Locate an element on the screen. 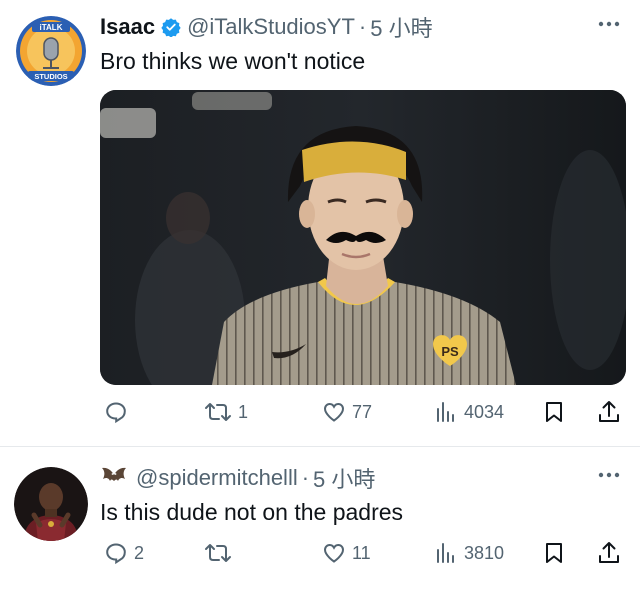 The height and width of the screenshot is (592, 640). like-button: 11 is located at coordinates (346, 553).